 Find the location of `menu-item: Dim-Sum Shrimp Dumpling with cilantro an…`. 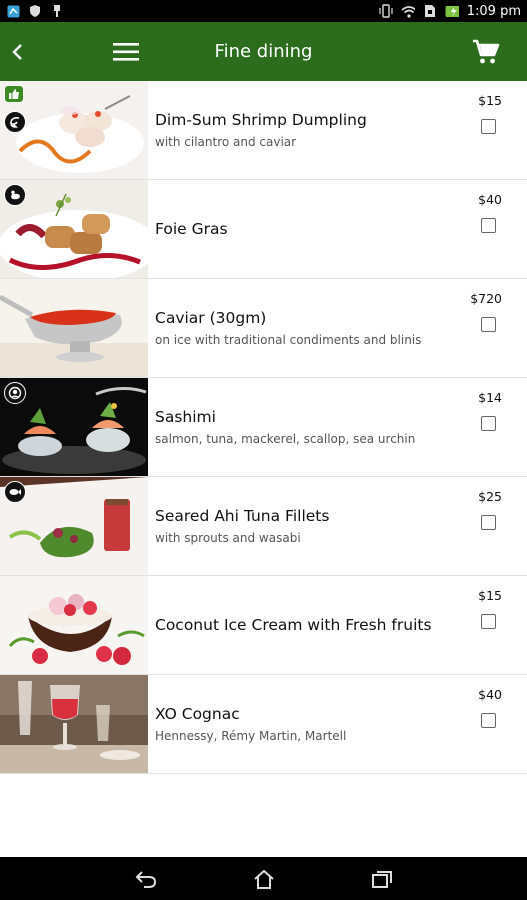

menu-item: Dim-Sum Shrimp Dumpling with cilantro an… is located at coordinates (263, 130).